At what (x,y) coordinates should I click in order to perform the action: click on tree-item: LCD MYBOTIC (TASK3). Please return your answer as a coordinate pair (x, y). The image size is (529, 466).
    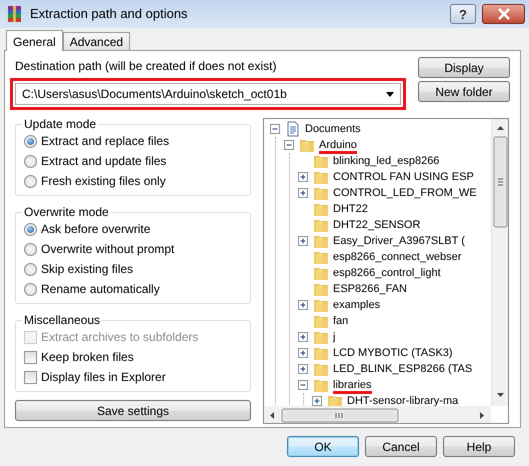
    Looking at the image, I should click on (393, 353).